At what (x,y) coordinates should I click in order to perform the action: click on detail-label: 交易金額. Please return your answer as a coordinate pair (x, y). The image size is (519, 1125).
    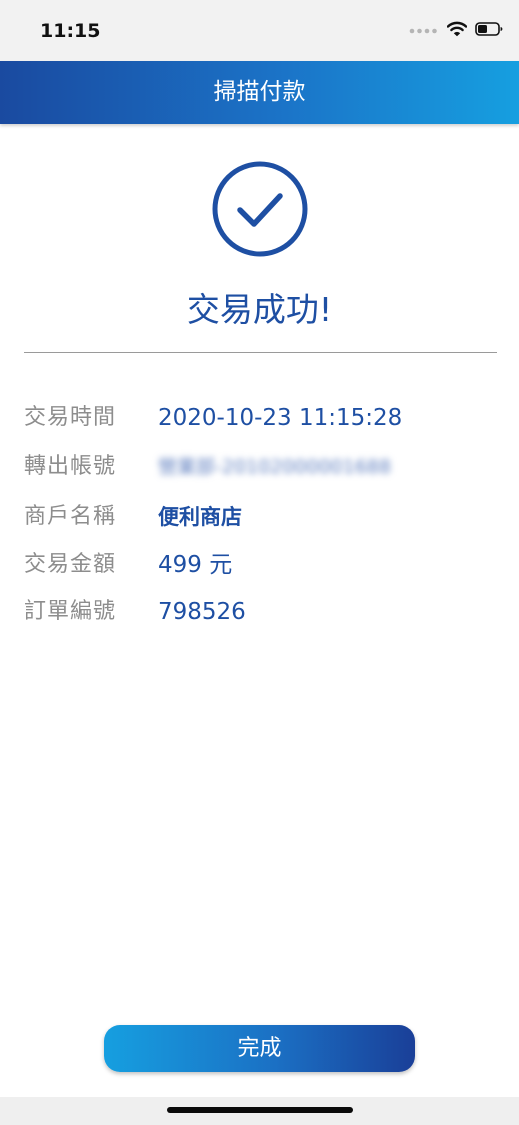
    Looking at the image, I should click on (70, 564).